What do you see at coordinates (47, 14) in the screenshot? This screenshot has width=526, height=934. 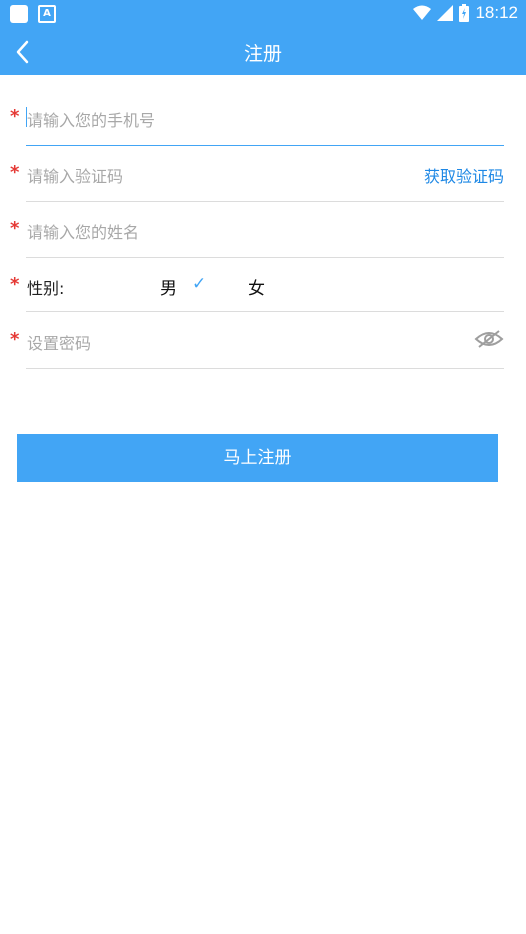 I see `keyboard-notification-icon: A` at bounding box center [47, 14].